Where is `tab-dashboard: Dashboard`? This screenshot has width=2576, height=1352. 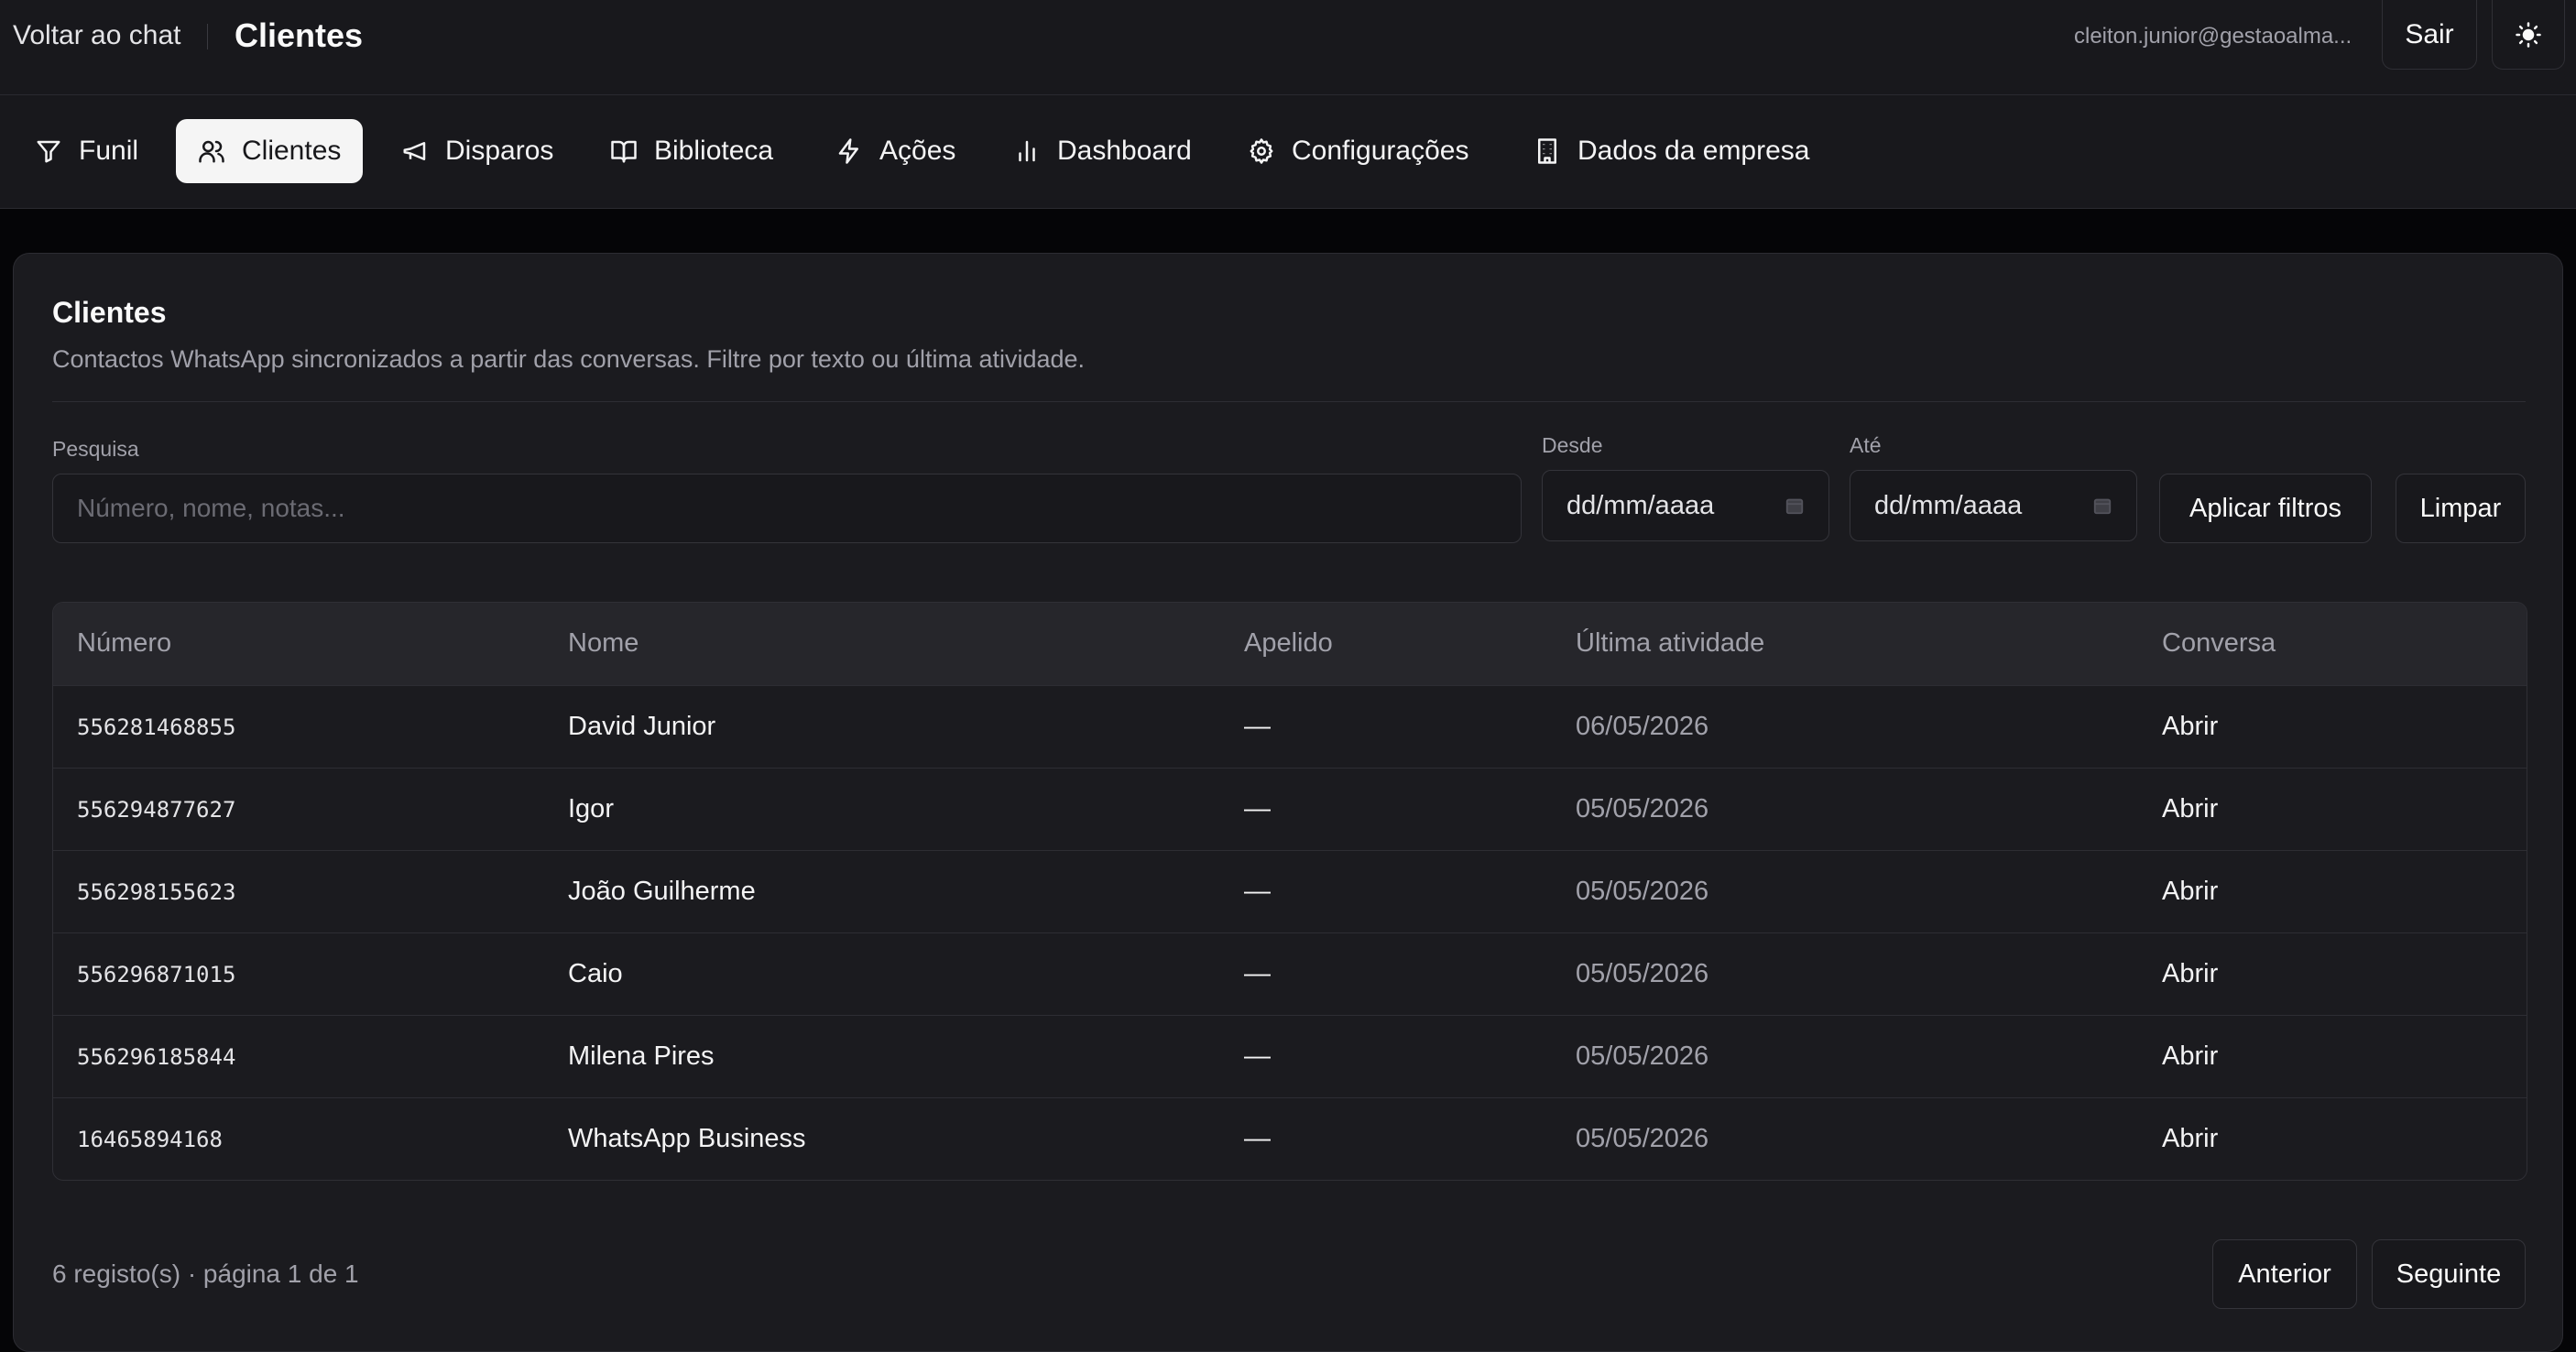 tab-dashboard: Dashboard is located at coordinates (1102, 151).